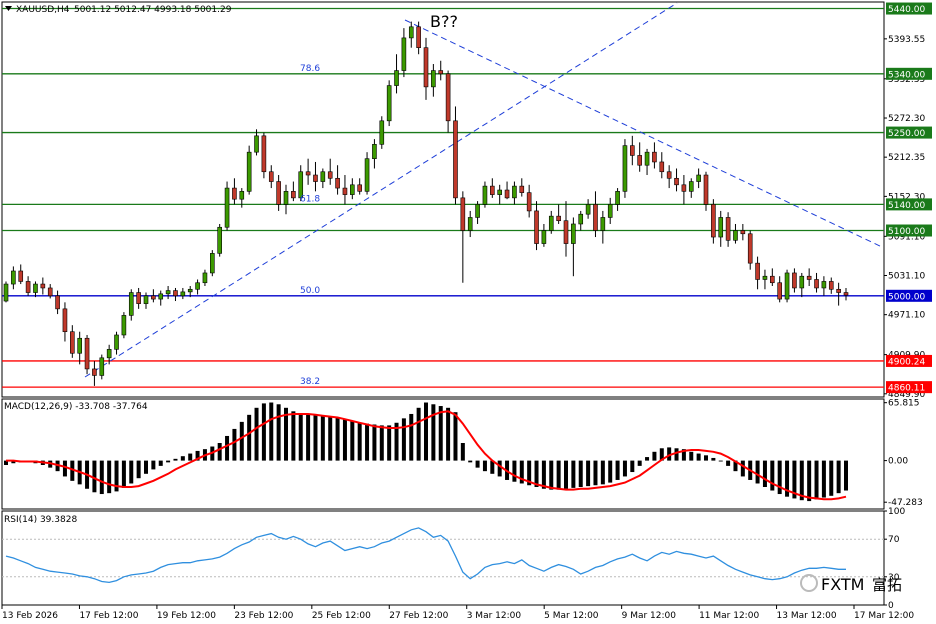 Image resolution: width=936 pixels, height=624 pixels. What do you see at coordinates (891, 606) in the screenshot?
I see `rsi-tick-label: 0` at bounding box center [891, 606].